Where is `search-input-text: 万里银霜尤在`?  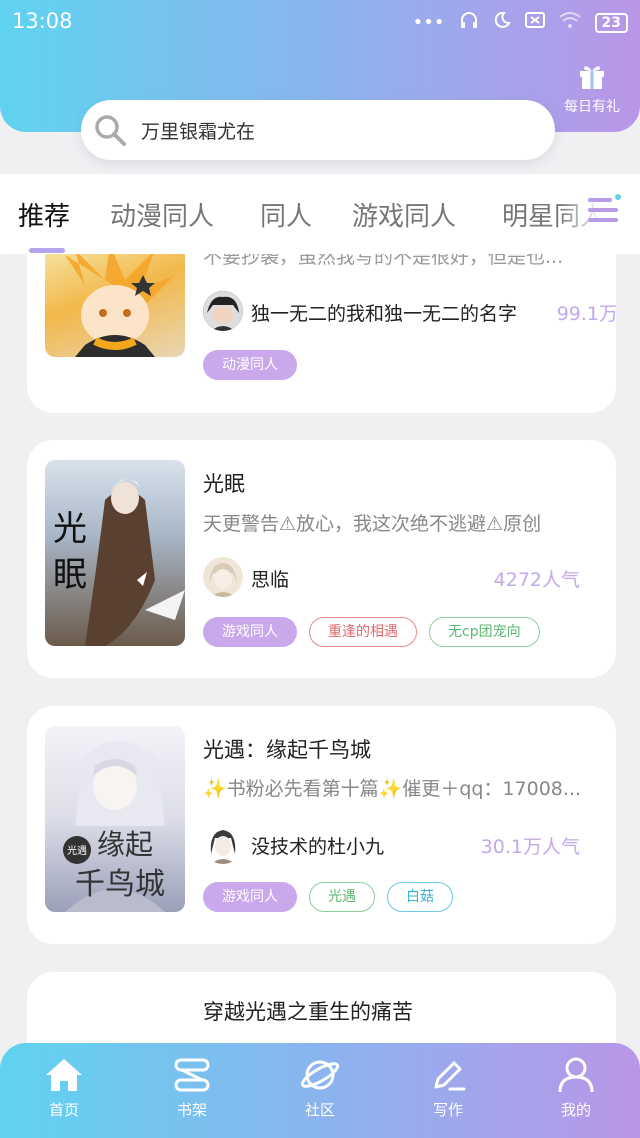 search-input-text: 万里银霜尤在 is located at coordinates (198, 131).